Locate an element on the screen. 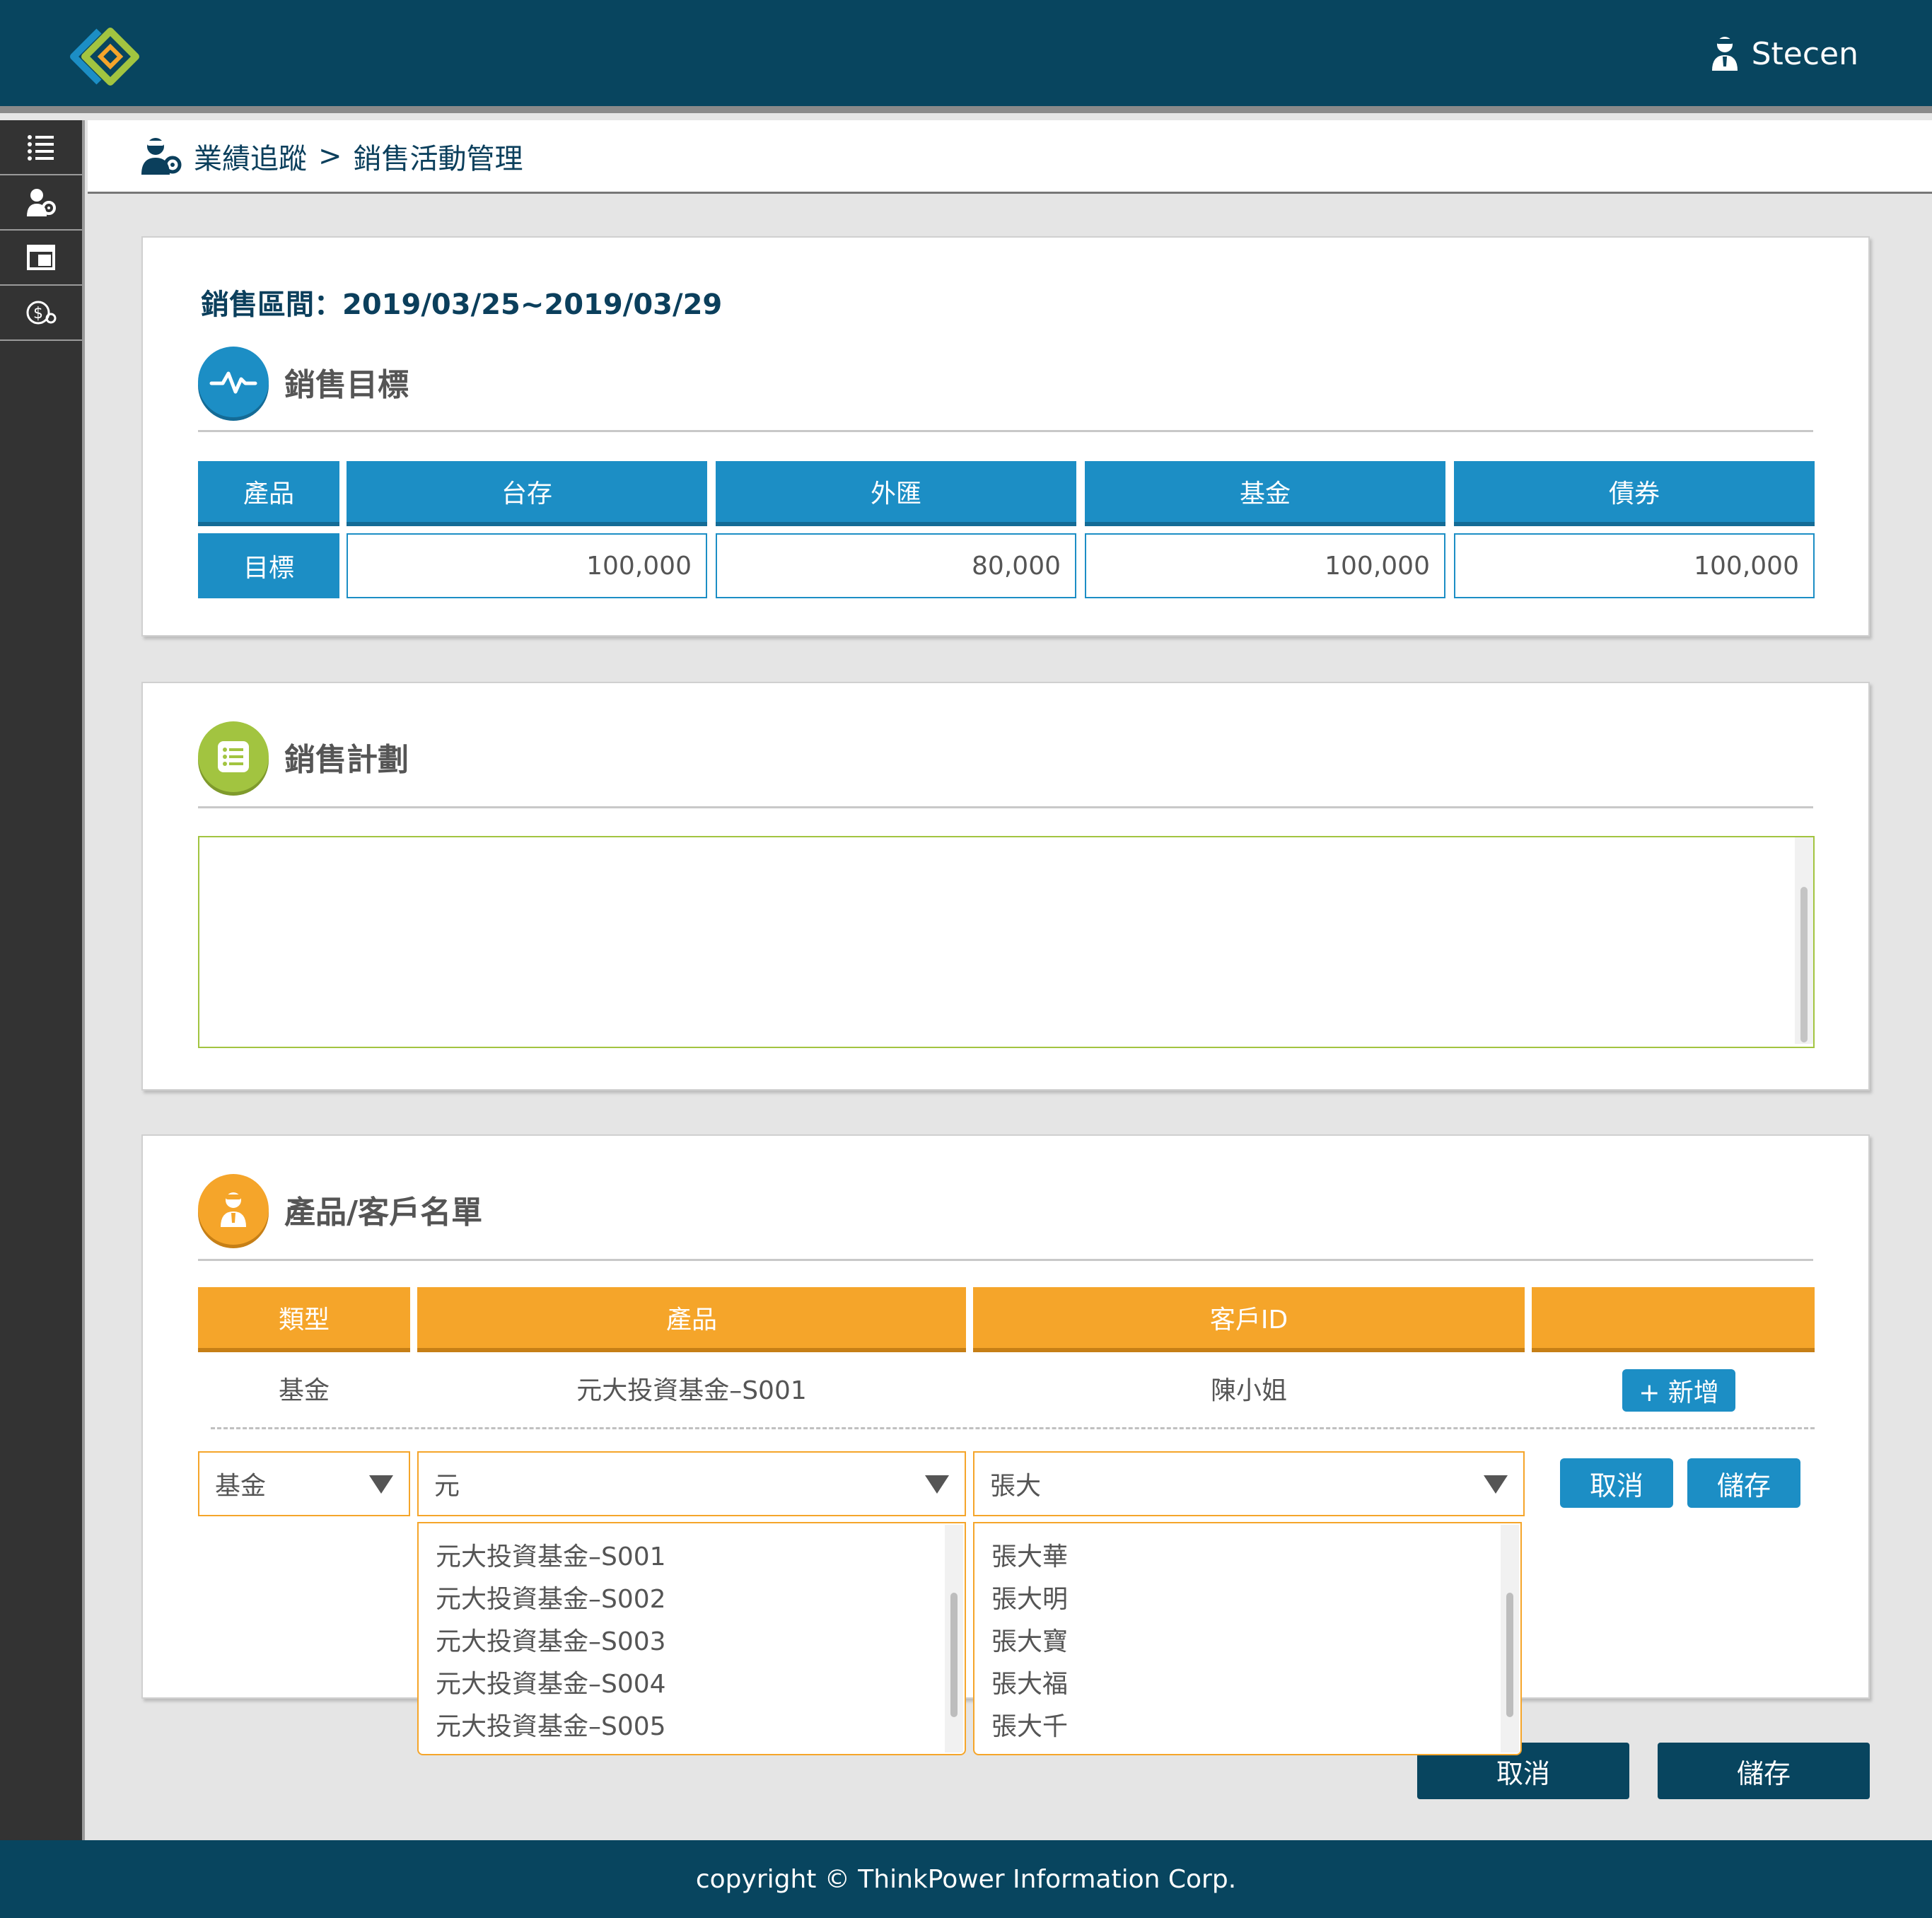 Image resolution: width=1932 pixels, height=1918 pixels. list-icon is located at coordinates (41, 148).